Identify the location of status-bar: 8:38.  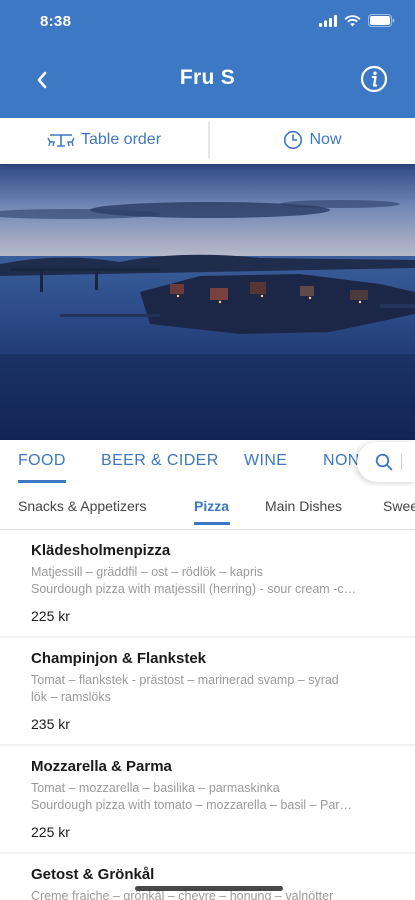
(207, 22).